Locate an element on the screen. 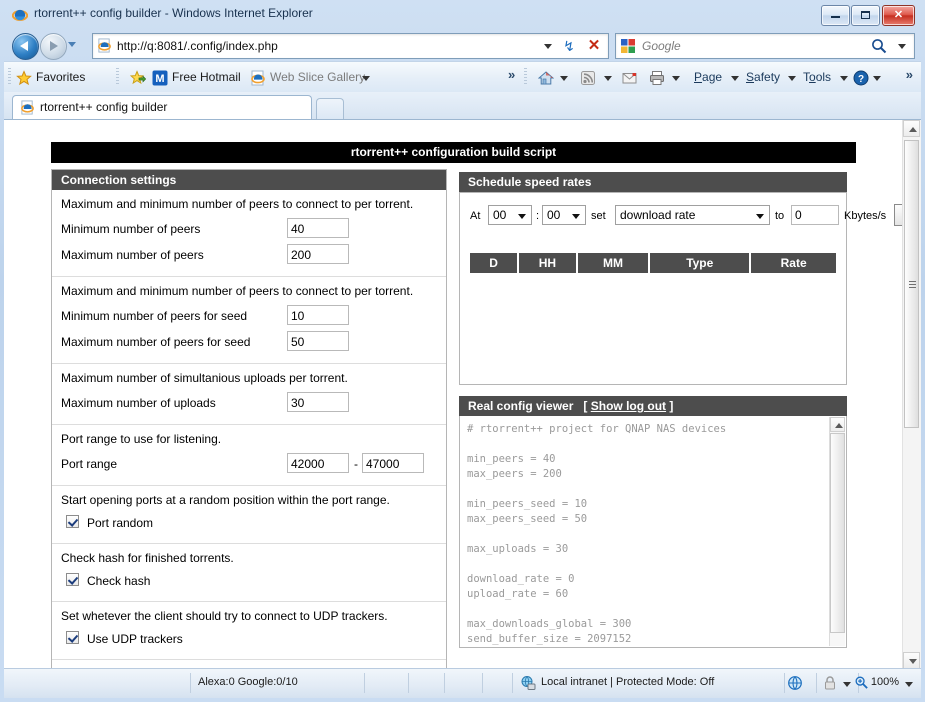  show-log-out-link: Show log out is located at coordinates (628, 406).